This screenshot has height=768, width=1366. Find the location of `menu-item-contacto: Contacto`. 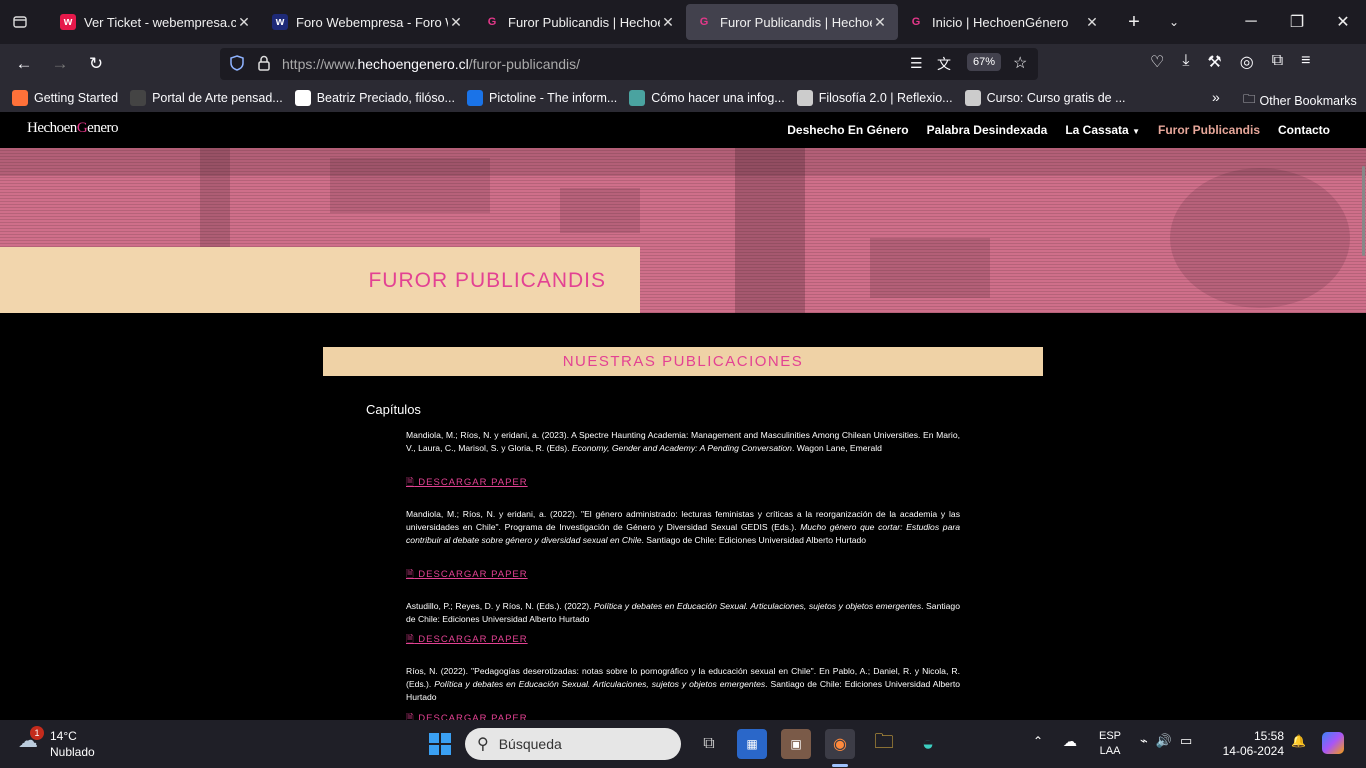

menu-item-contacto: Contacto is located at coordinates (1304, 130).